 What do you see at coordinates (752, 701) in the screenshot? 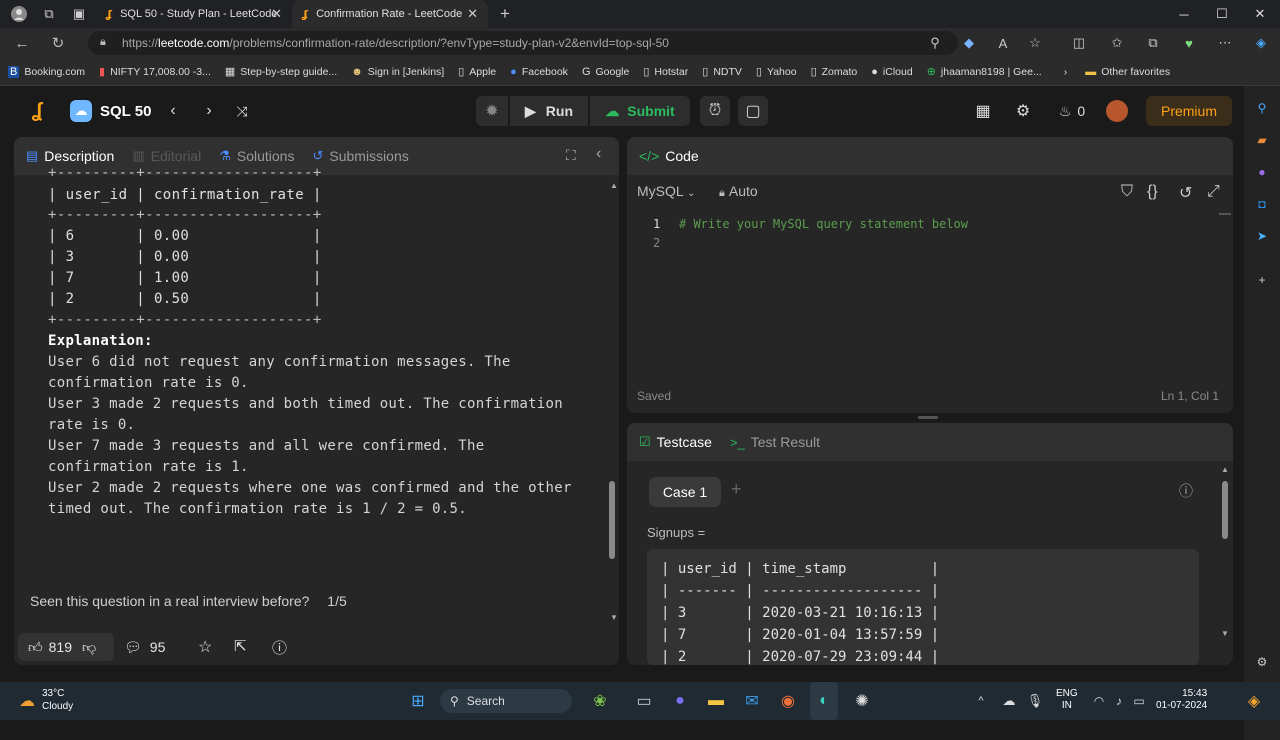
I see `mail-icon: ✉` at bounding box center [752, 701].